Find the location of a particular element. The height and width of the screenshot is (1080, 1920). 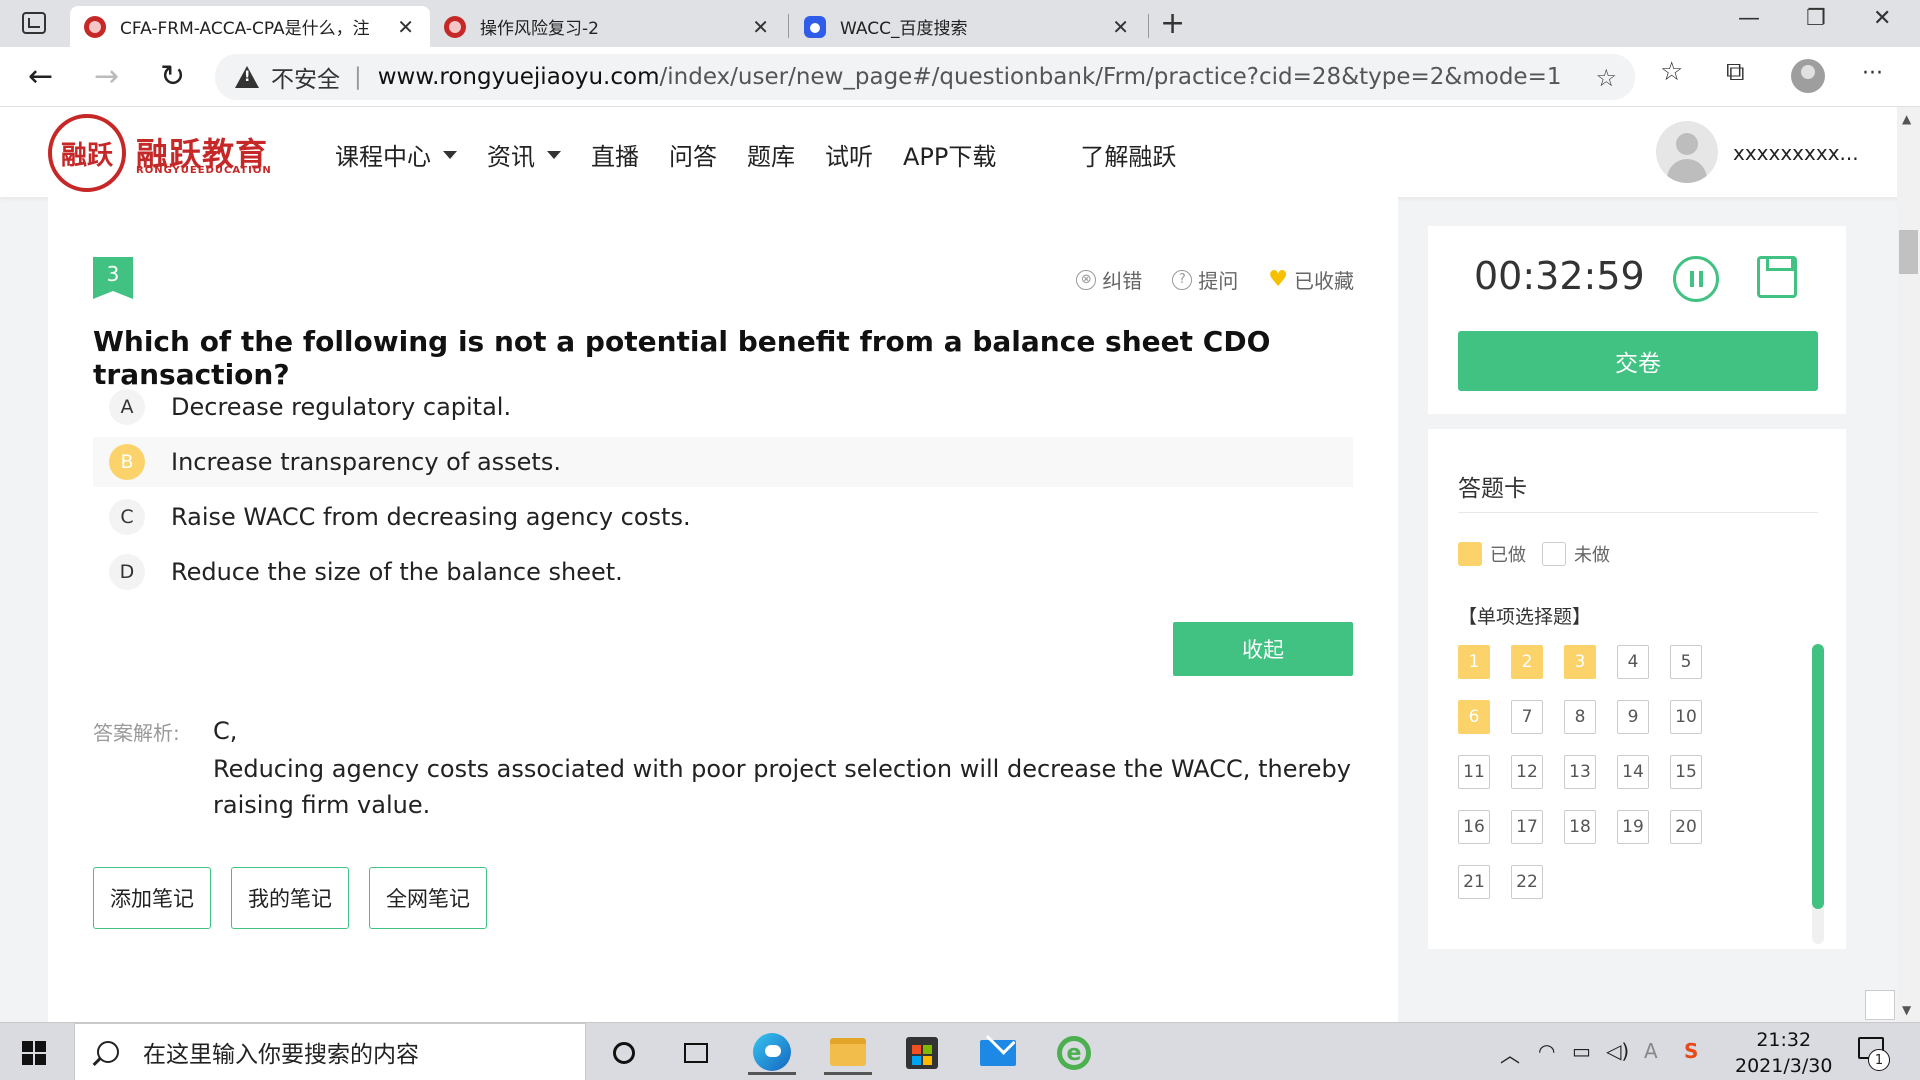

taskbar-search: 在这里输入你要搜索的内容 is located at coordinates (330, 1051).